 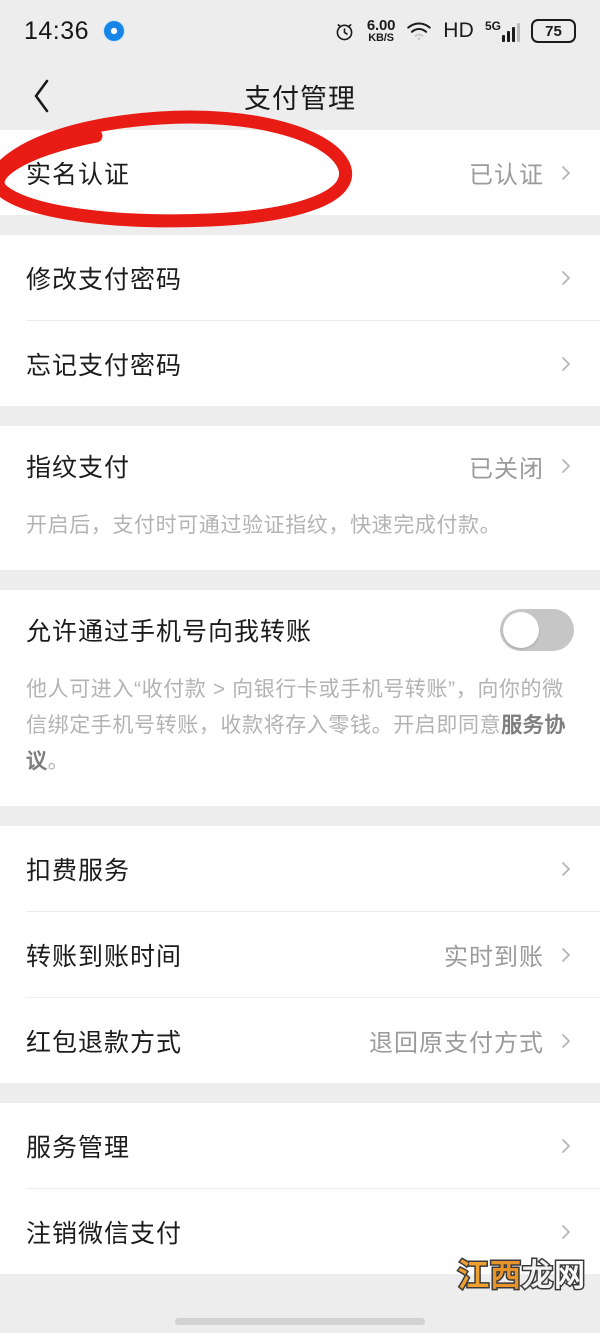 I want to click on network-speed-unit: KB/S, so click(x=381, y=38).